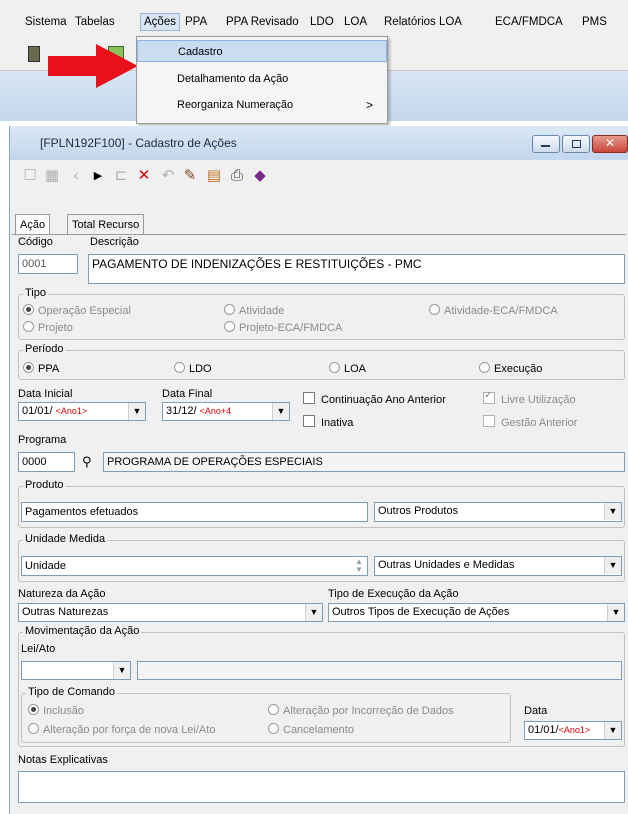 This screenshot has width=628, height=814. What do you see at coordinates (237, 176) in the screenshot?
I see `print-icon: ⎙` at bounding box center [237, 176].